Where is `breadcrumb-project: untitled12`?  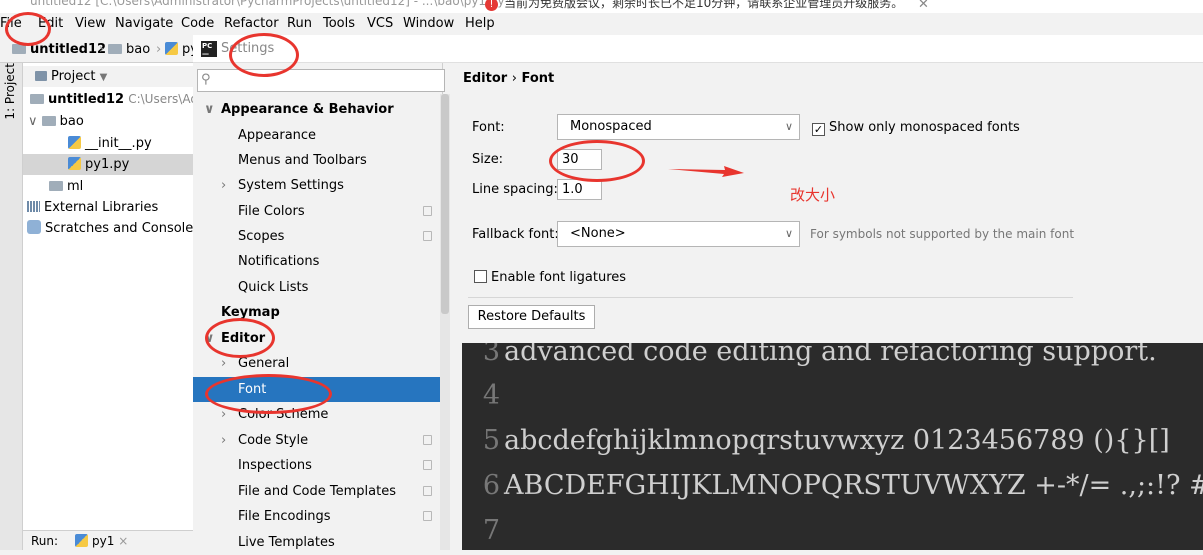 breadcrumb-project: untitled12 is located at coordinates (68, 49).